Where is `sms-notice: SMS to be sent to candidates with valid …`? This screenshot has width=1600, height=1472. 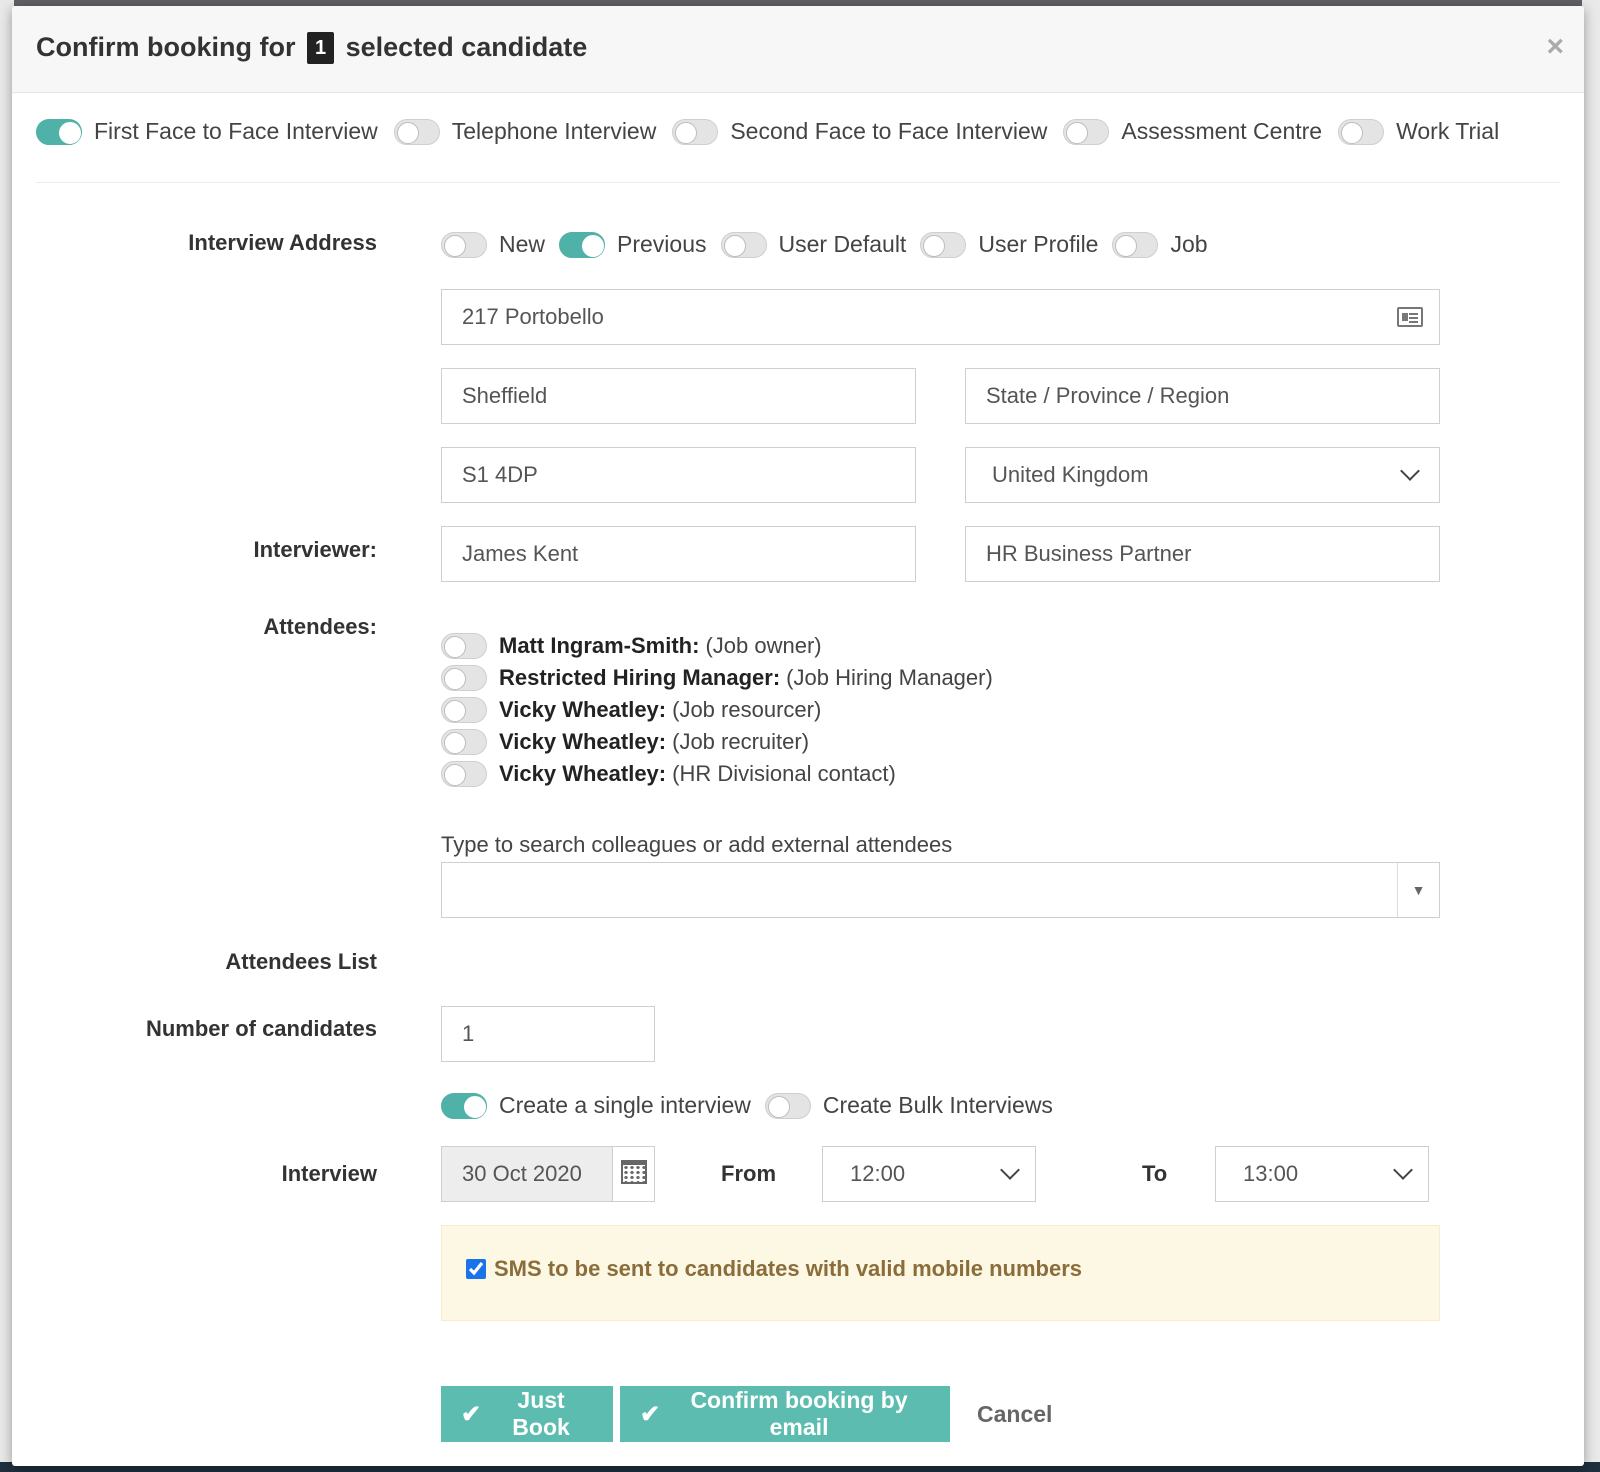
sms-notice: SMS to be sent to candidates with valid … is located at coordinates (940, 1273).